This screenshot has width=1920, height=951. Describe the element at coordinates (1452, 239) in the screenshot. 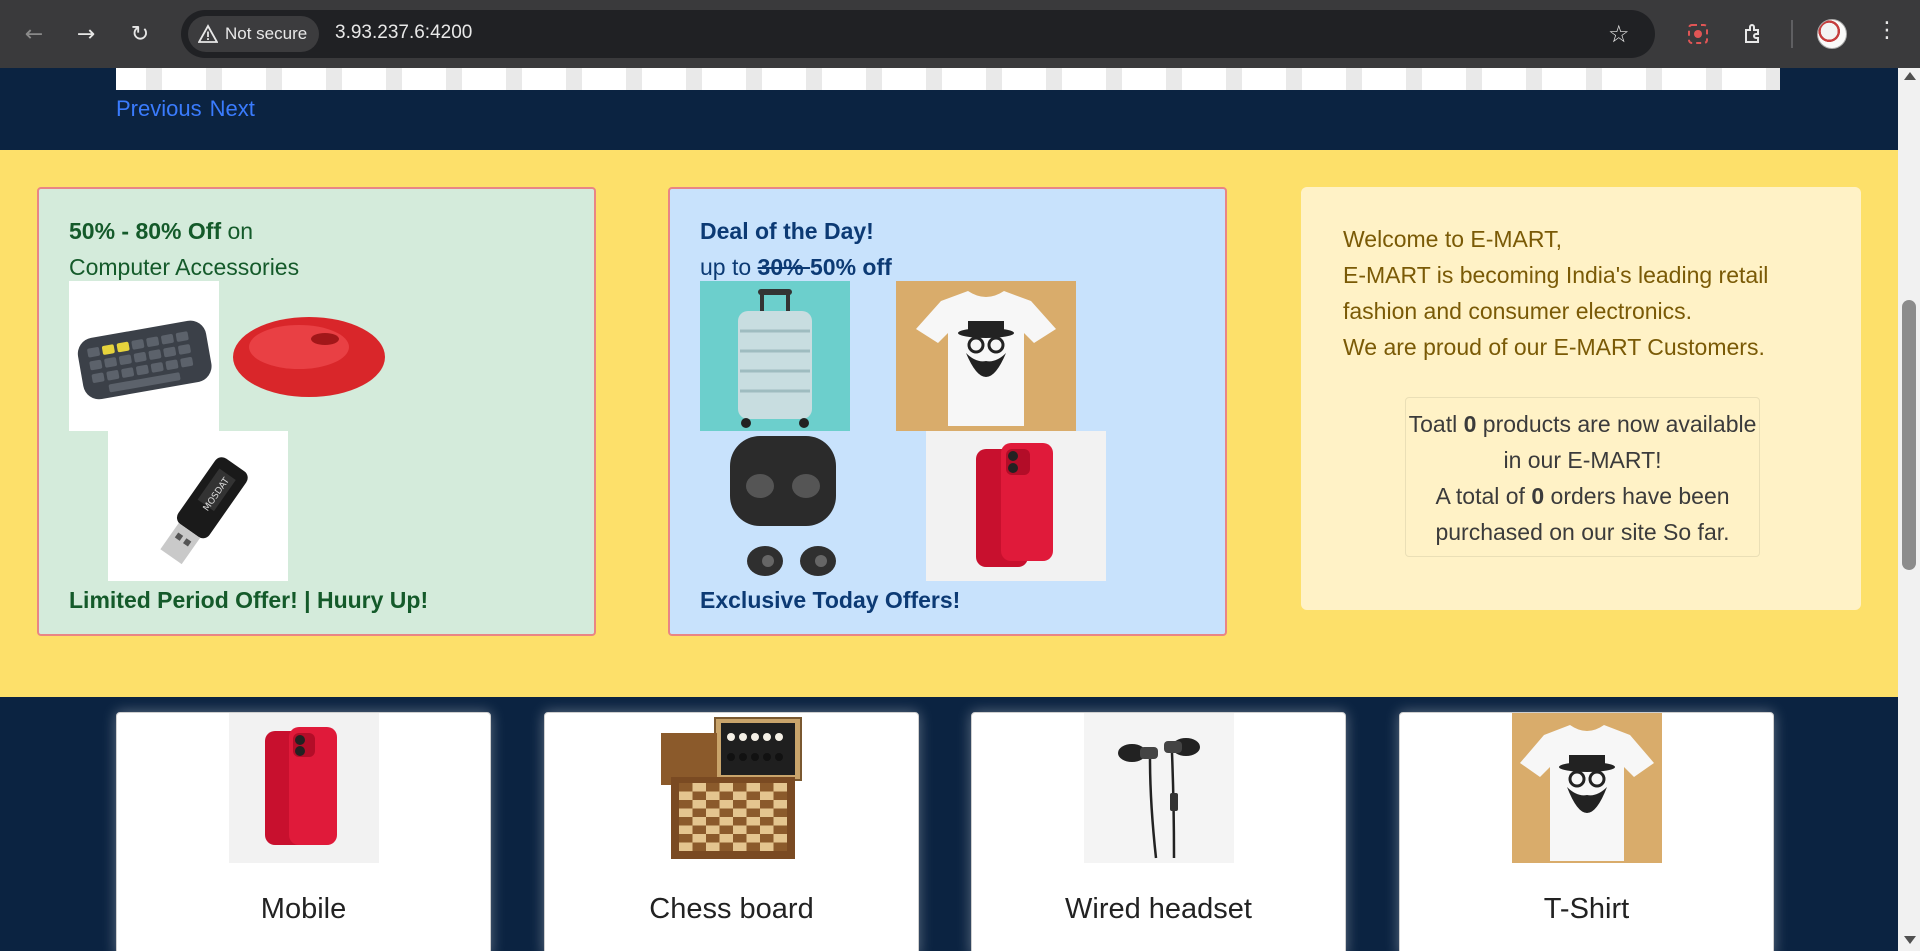

I see `welcome-line: Welcome to E-MART,` at that location.